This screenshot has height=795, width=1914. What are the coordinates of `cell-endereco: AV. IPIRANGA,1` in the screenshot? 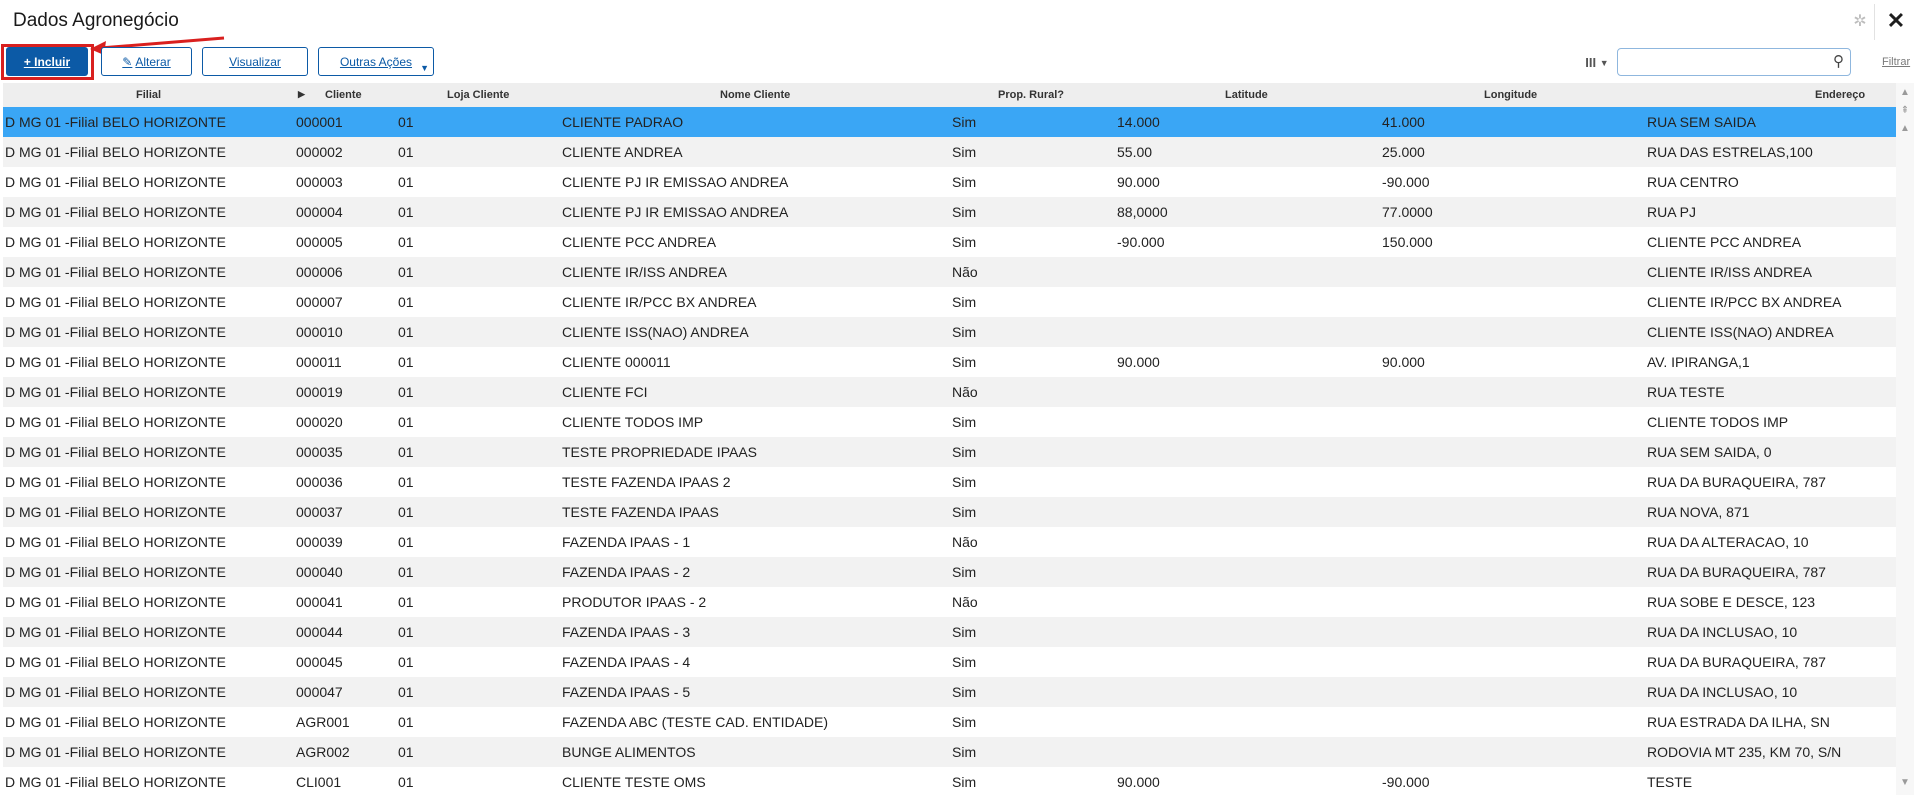 It's located at (1698, 362).